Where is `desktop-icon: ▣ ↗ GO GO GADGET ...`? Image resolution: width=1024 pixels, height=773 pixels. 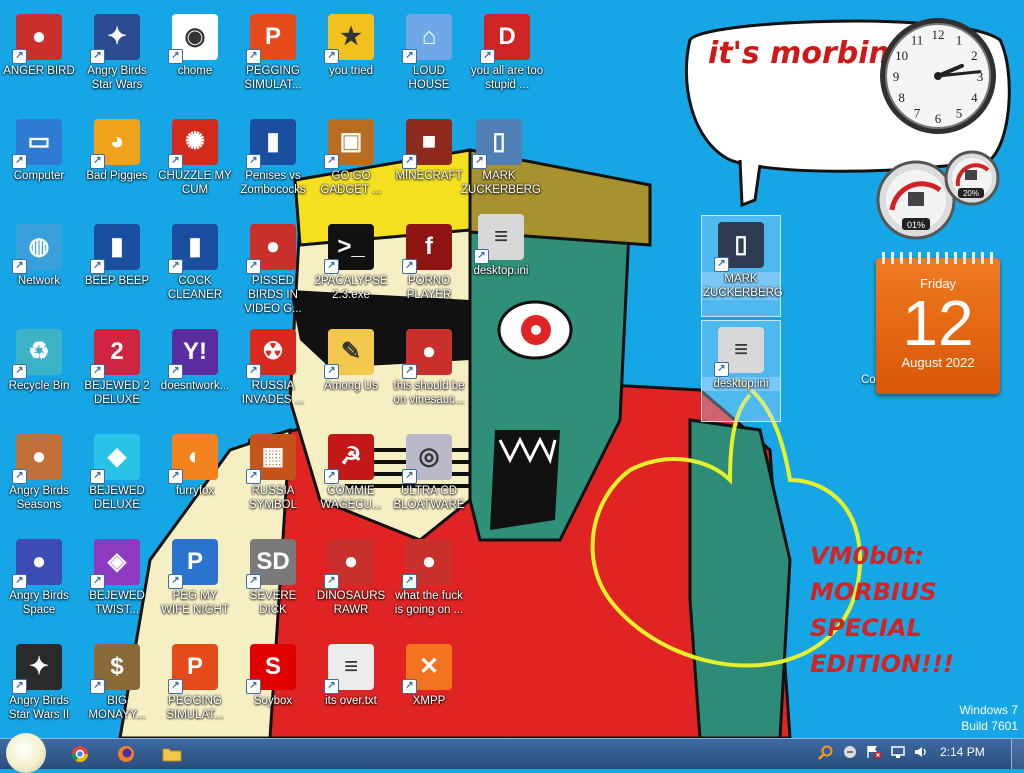
desktop-icon: ▣ ↗ GO GO GADGET ... is located at coordinates (351, 163).